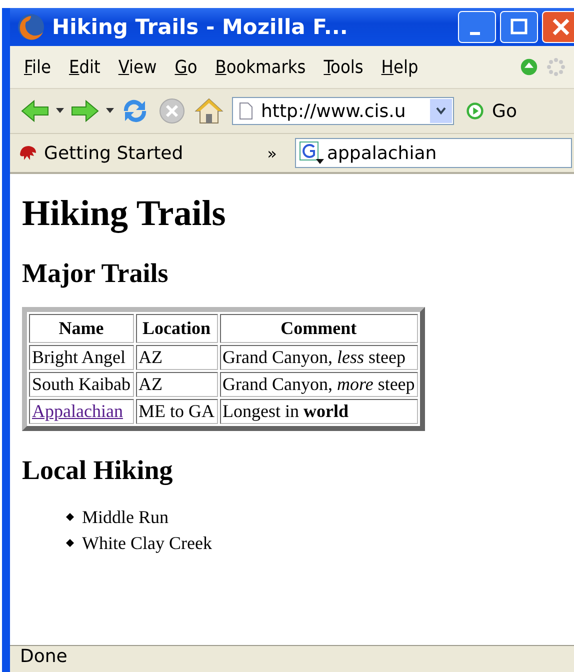  I want to click on maximize-button, so click(519, 27).